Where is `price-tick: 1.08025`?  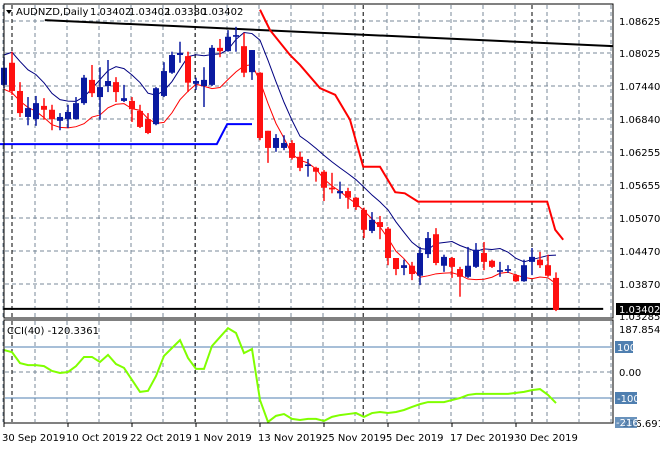
price-tick: 1.08025 is located at coordinates (639, 54).